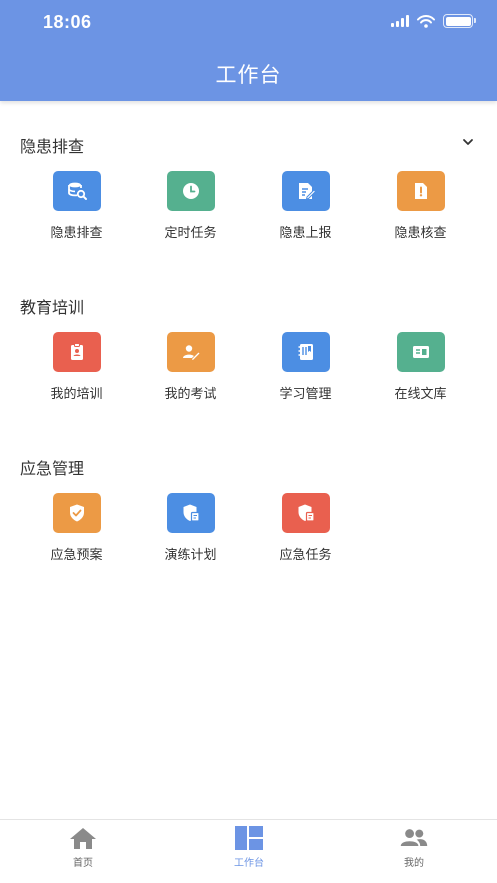  I want to click on shield-check-icon, so click(76, 513).